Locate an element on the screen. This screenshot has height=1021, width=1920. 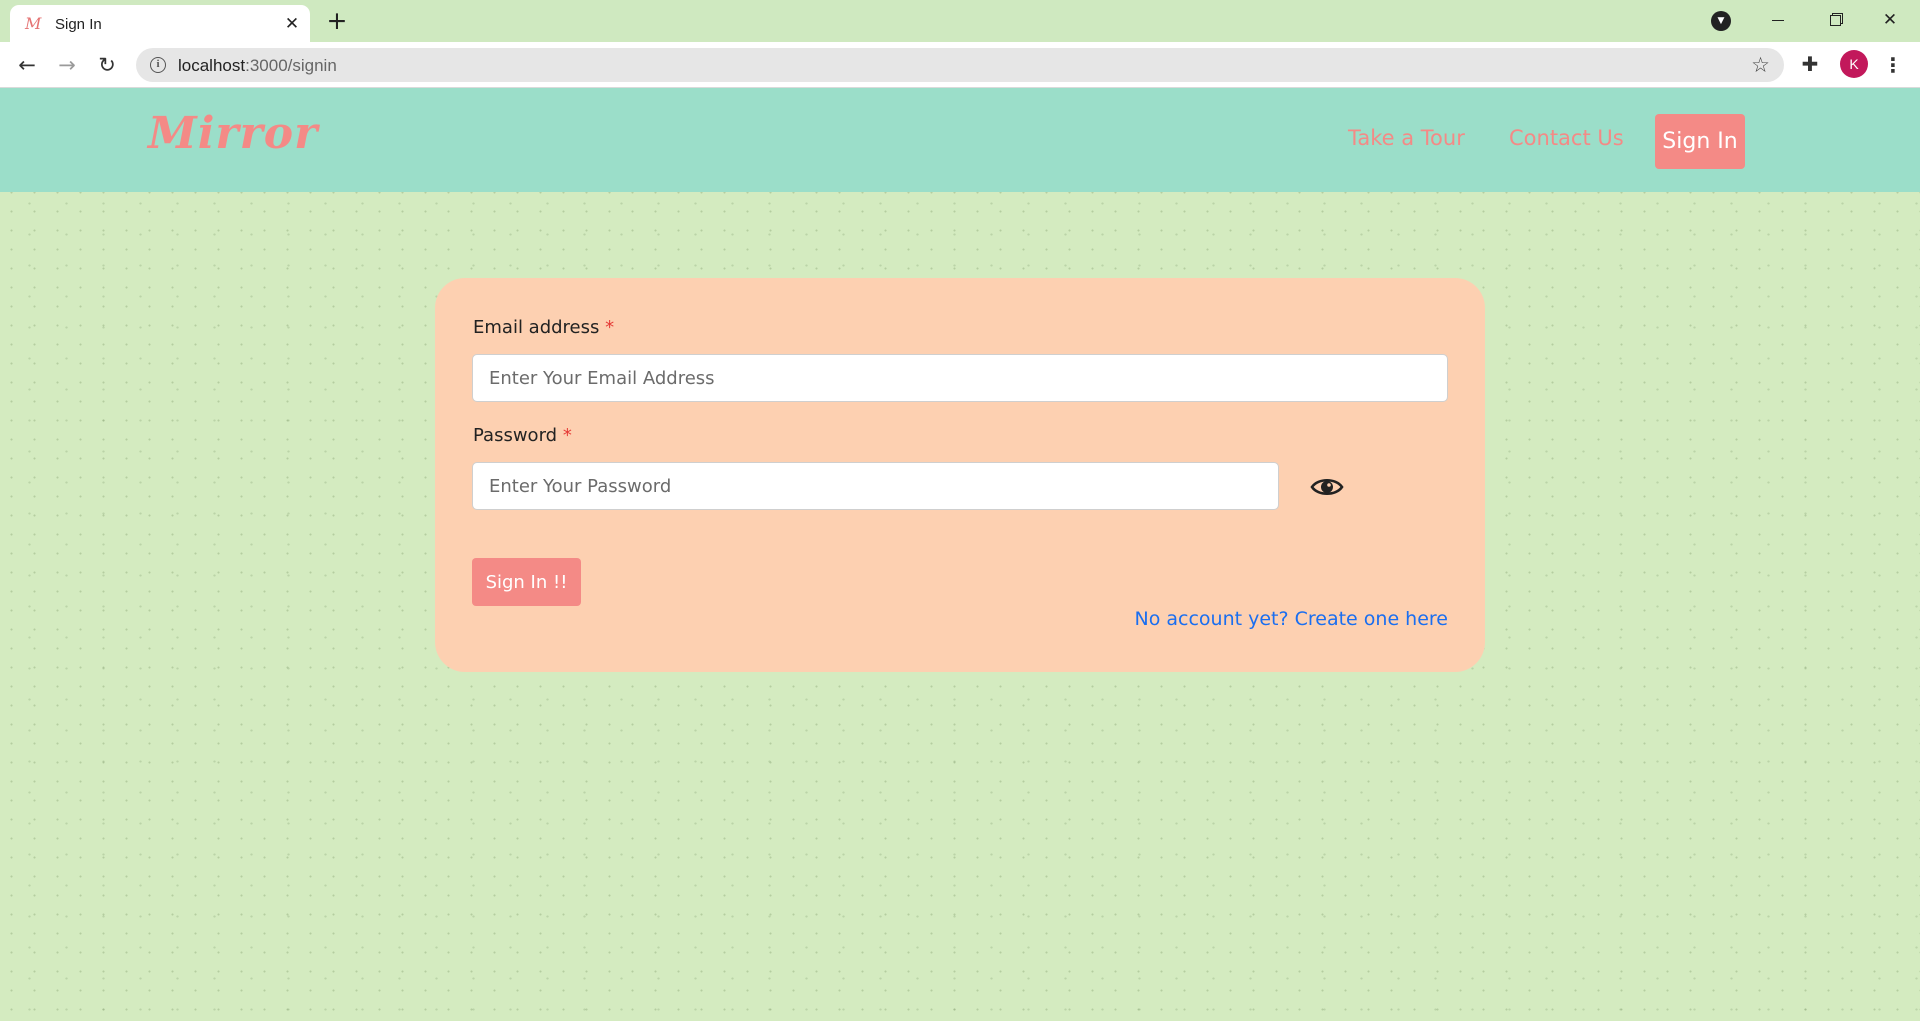
window-close-button: ✕ is located at coordinates (1890, 20).